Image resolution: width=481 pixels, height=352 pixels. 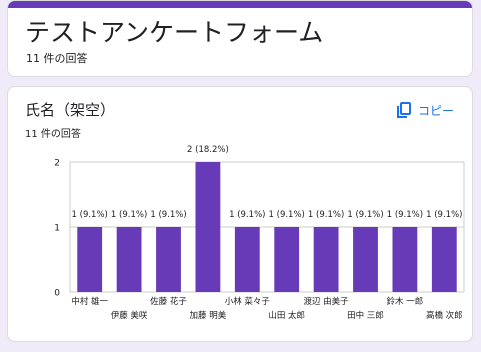 What do you see at coordinates (208, 315) in the screenshot?
I see `category-label: 加藤 明美` at bounding box center [208, 315].